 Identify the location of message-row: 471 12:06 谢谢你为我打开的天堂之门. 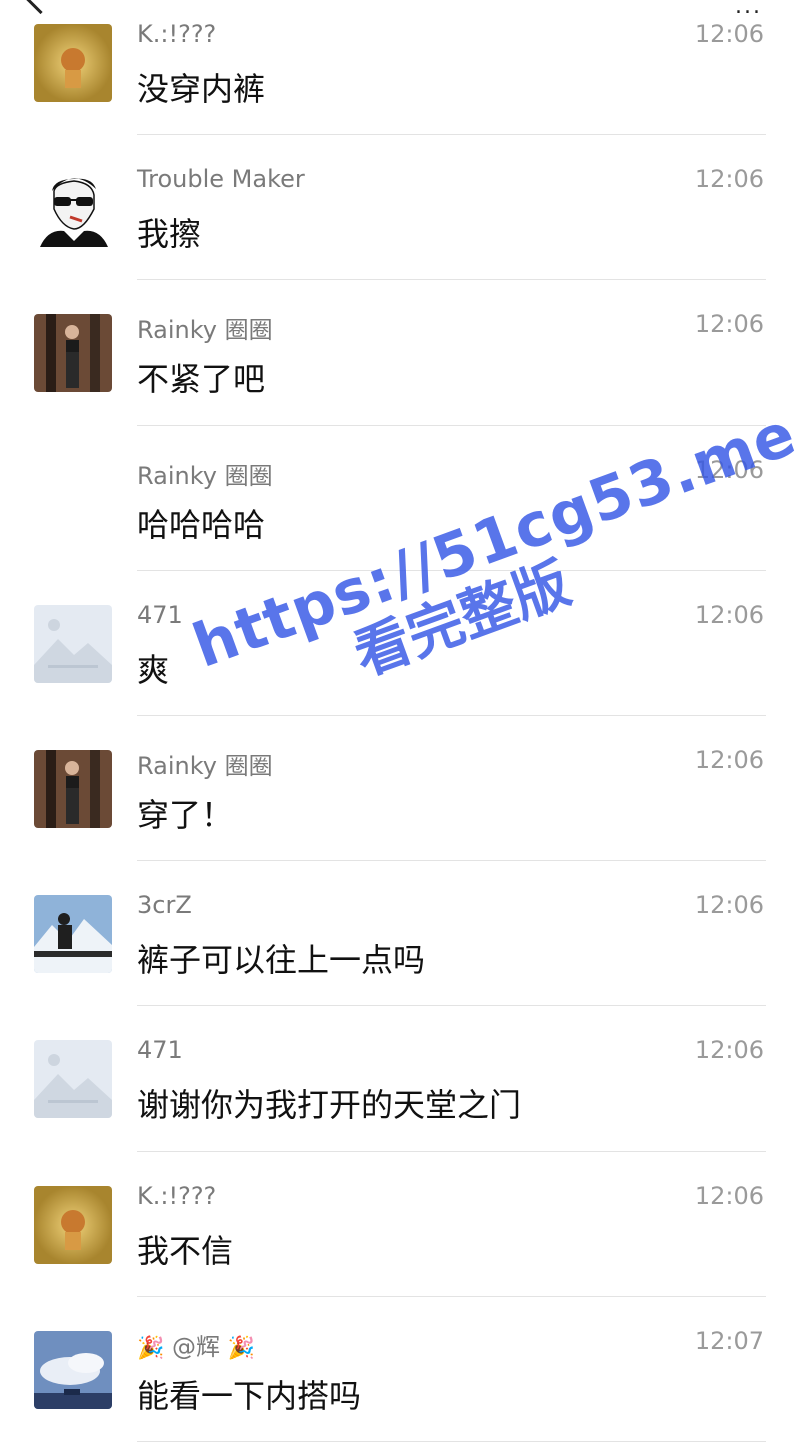
(400, 1079).